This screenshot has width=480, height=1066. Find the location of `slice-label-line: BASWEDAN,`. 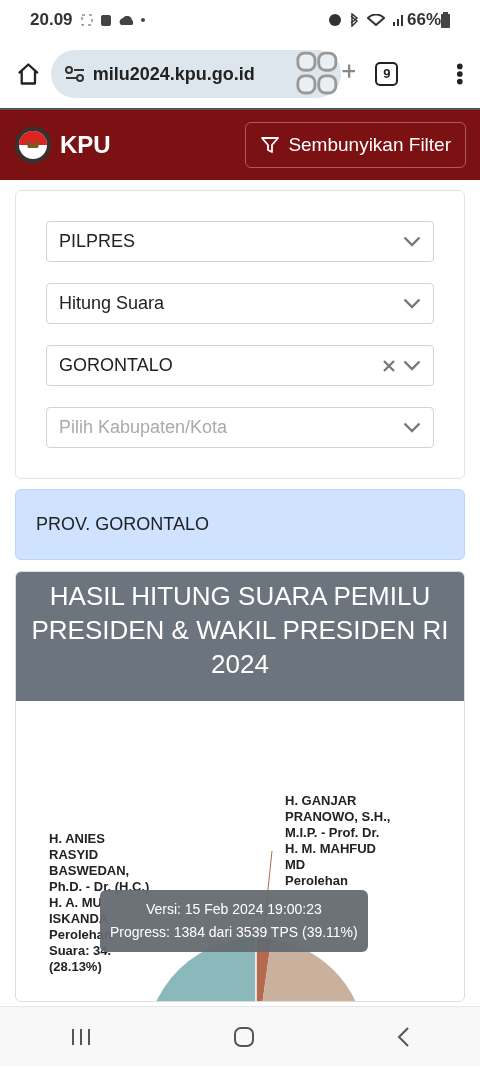

slice-label-line: BASWEDAN, is located at coordinates (89, 871).